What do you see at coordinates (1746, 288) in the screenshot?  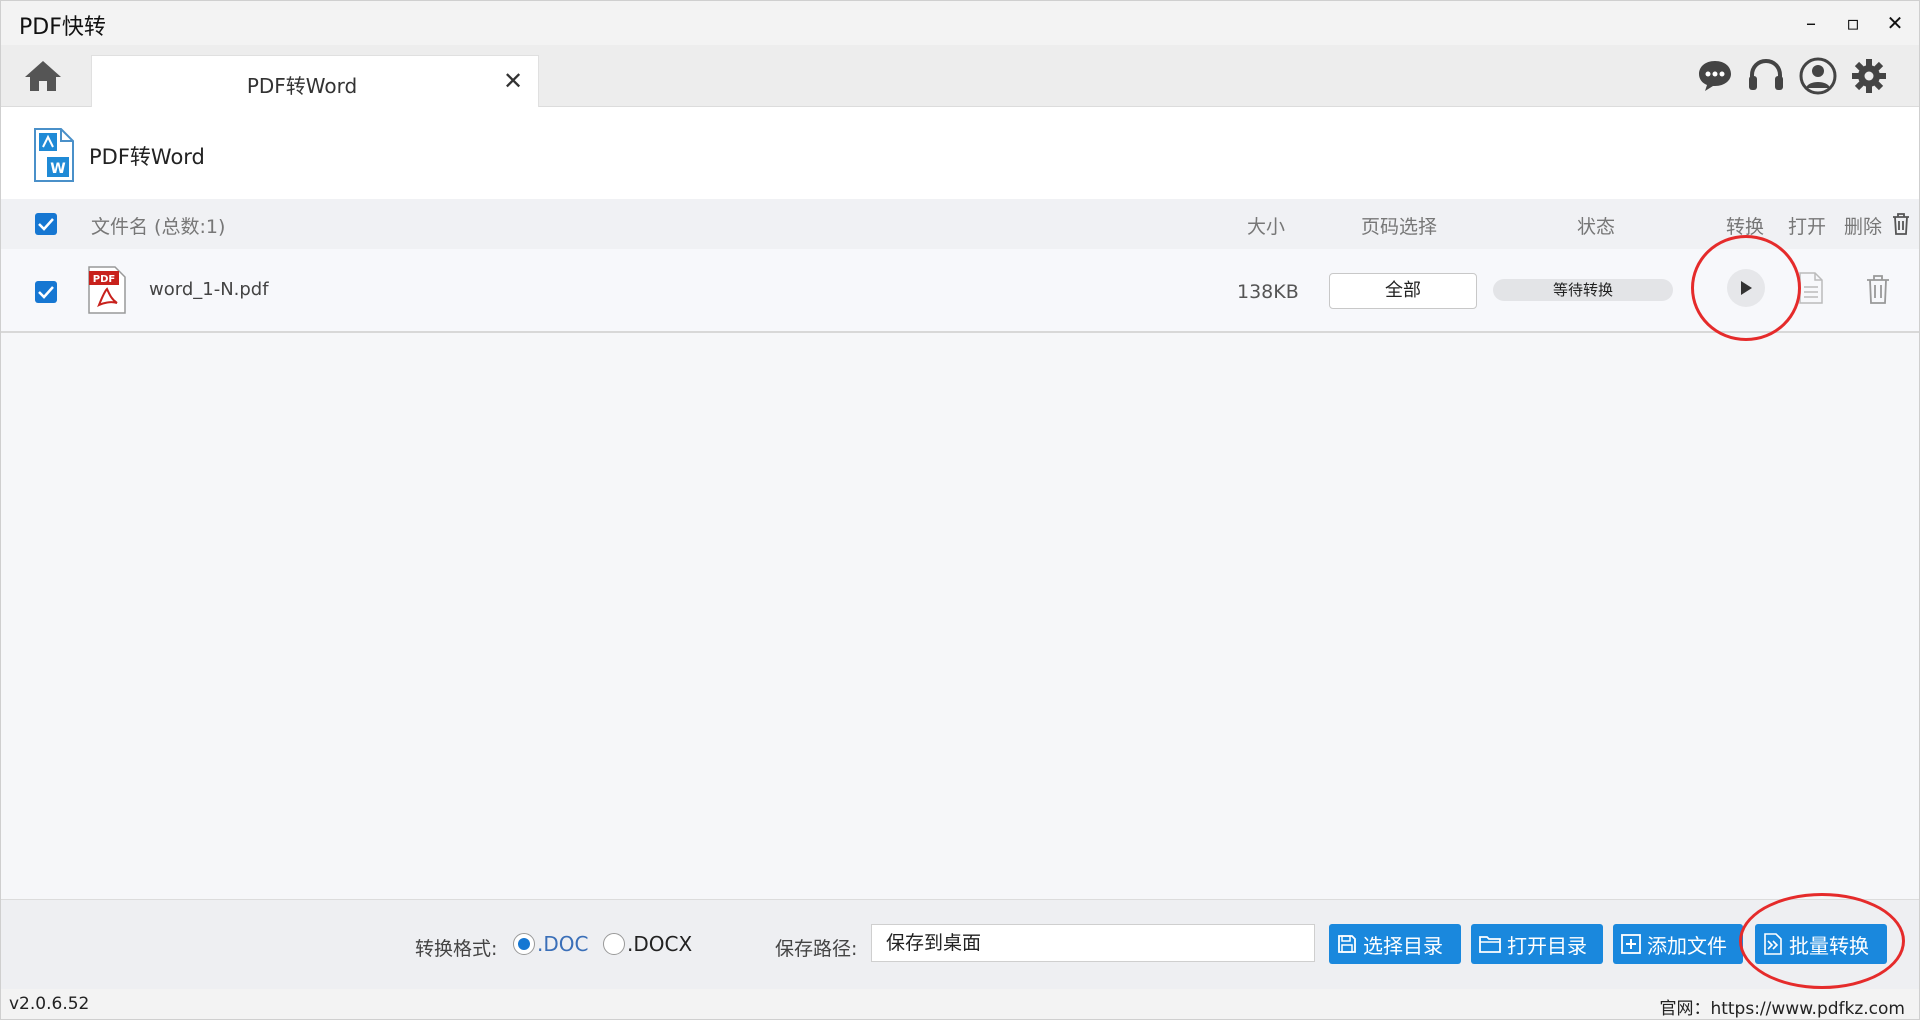 I see `convert-play-button` at bounding box center [1746, 288].